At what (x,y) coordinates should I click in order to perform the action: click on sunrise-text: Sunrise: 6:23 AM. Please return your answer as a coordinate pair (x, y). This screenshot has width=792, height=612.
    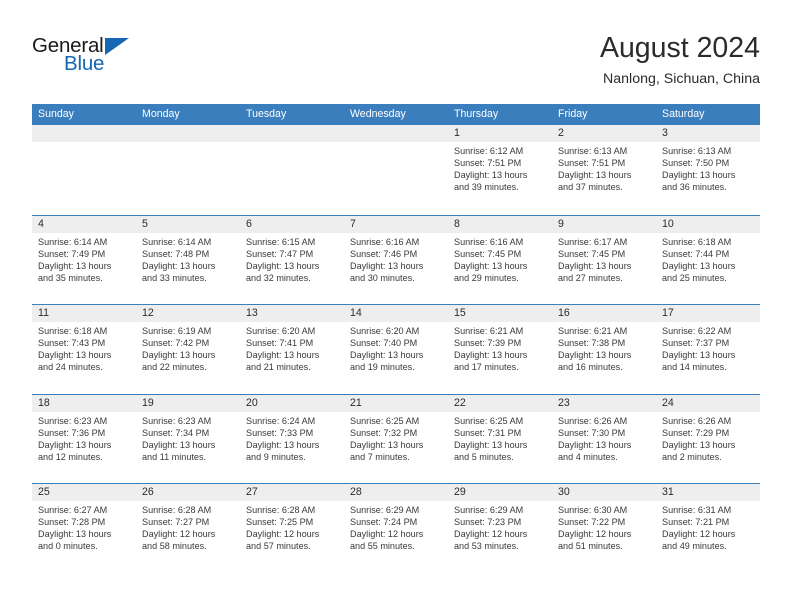
    Looking at the image, I should click on (73, 420).